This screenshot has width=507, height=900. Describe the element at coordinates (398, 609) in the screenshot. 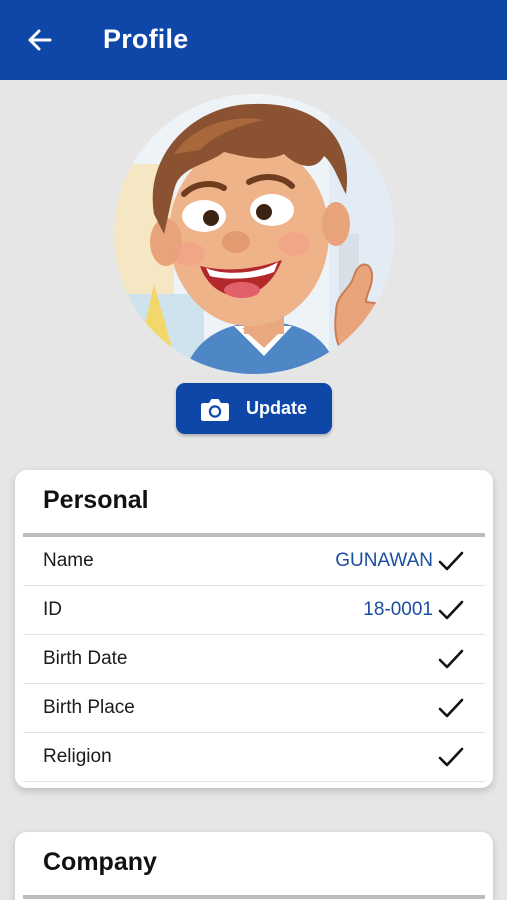

I see `row-value: 18-0001` at that location.